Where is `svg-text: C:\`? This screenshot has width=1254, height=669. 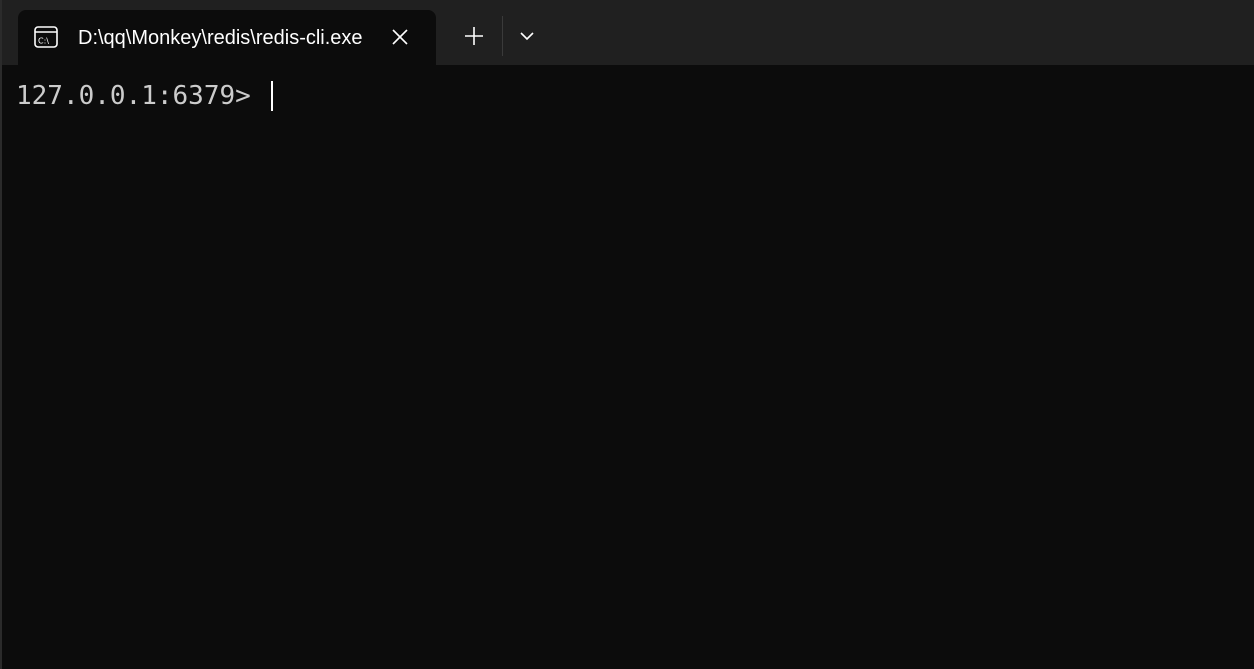 svg-text: C:\ is located at coordinates (43, 41).